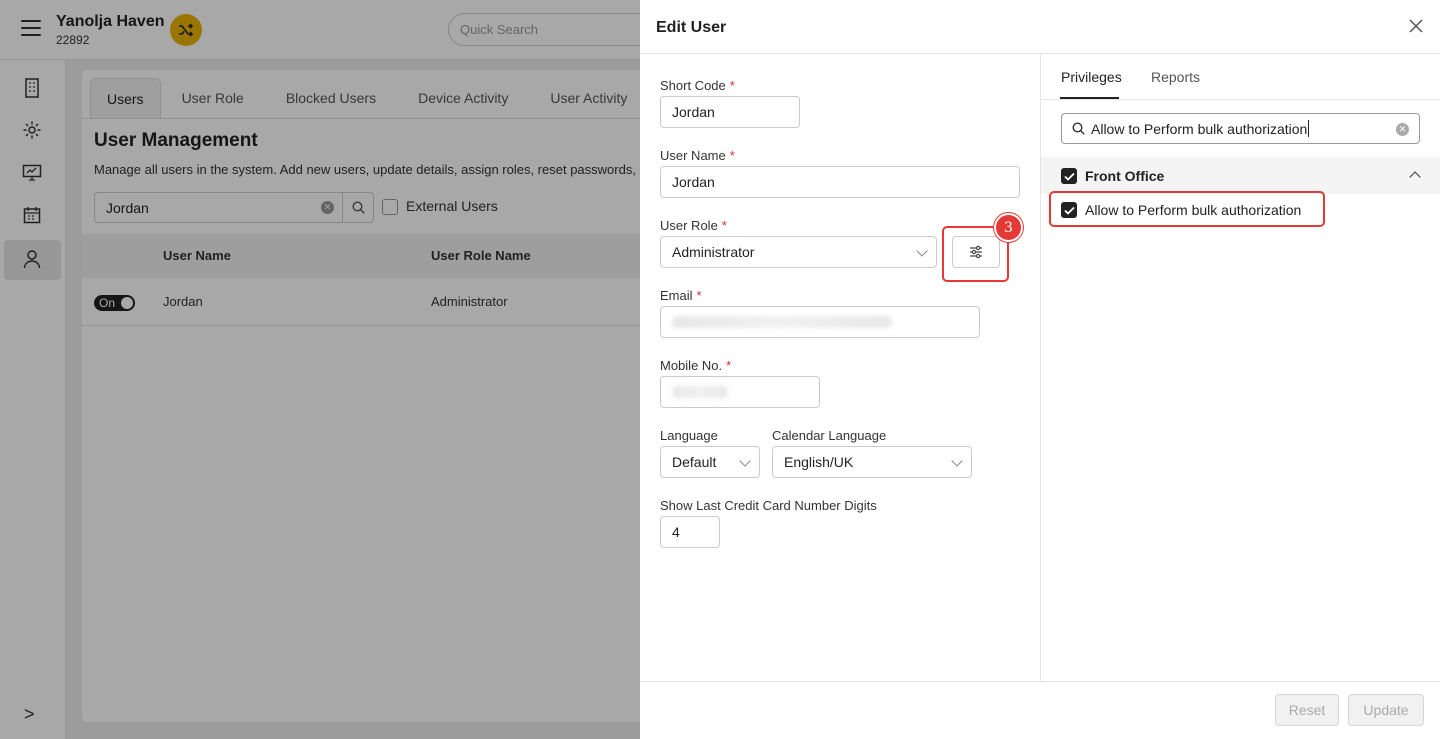 This screenshot has width=1440, height=739. Describe the element at coordinates (1307, 710) in the screenshot. I see `reset-button: Reset` at that location.